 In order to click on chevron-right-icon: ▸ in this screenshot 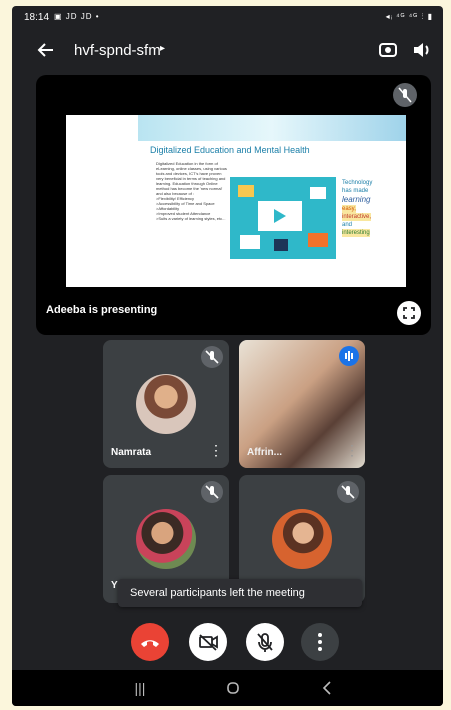, I will do `click(162, 48)`.